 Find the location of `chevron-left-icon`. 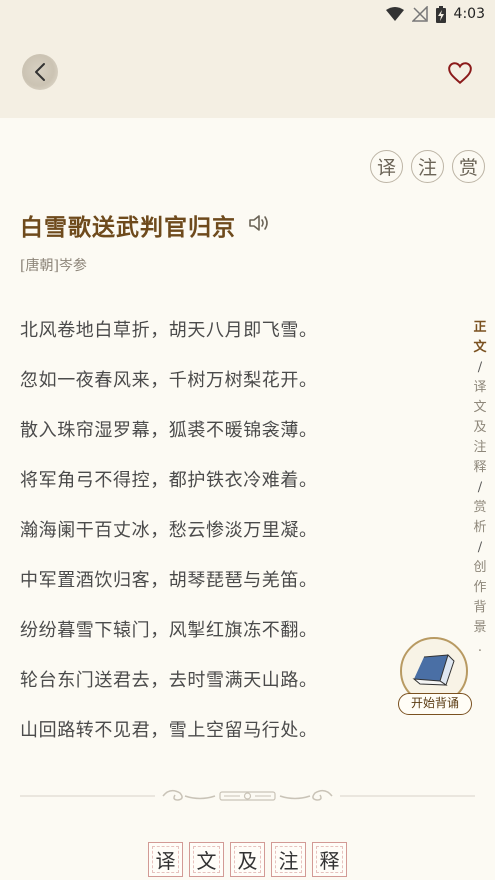

chevron-left-icon is located at coordinates (40, 72).